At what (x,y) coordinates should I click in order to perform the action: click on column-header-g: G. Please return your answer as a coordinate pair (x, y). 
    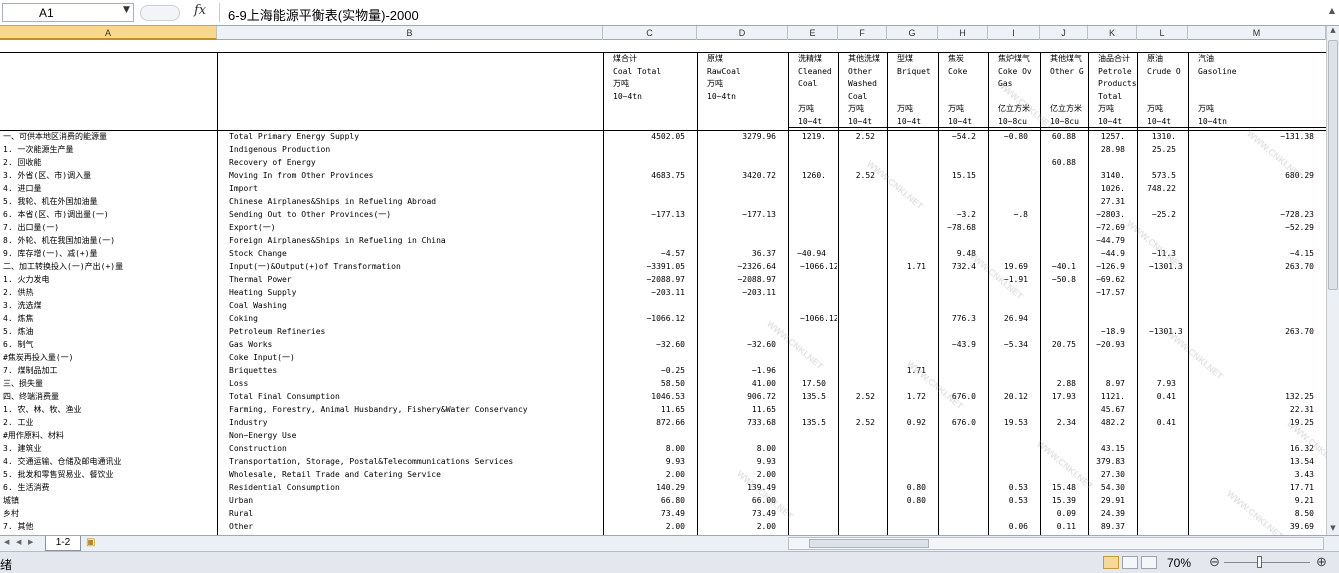
    Looking at the image, I should click on (912, 33).